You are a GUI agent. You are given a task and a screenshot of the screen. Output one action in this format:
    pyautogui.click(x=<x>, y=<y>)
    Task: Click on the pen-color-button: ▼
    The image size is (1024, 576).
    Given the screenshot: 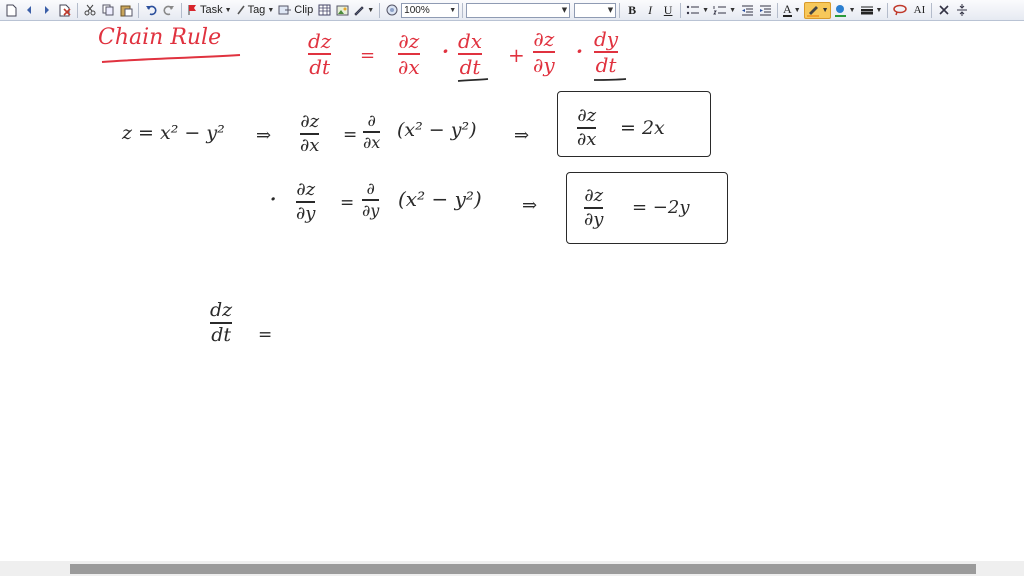 What is the action you would take?
    pyautogui.click(x=845, y=10)
    